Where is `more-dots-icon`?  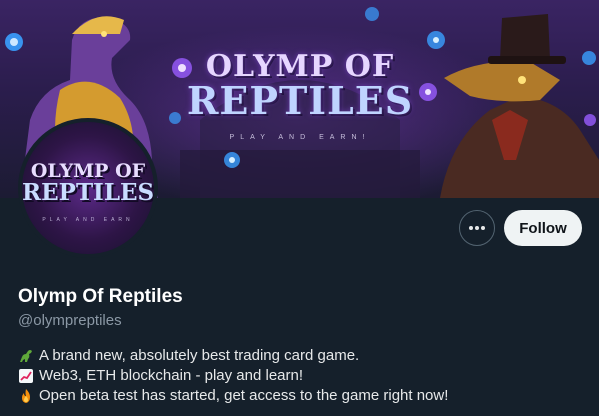
more-dots-icon is located at coordinates (477, 228).